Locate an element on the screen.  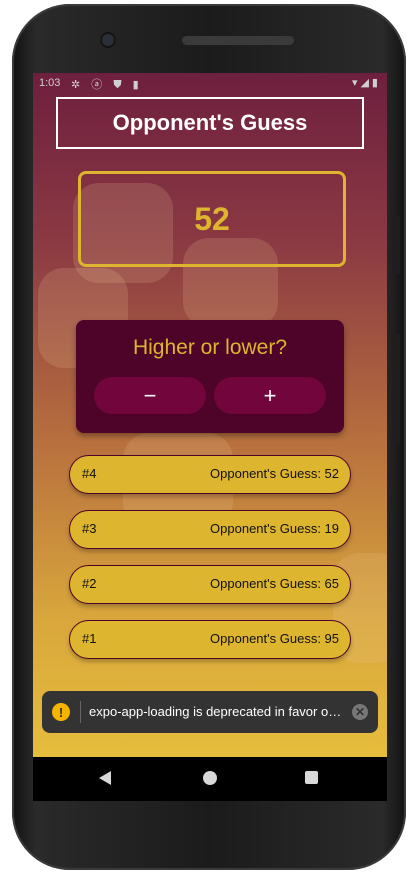
back-icon is located at coordinates (105, 778).